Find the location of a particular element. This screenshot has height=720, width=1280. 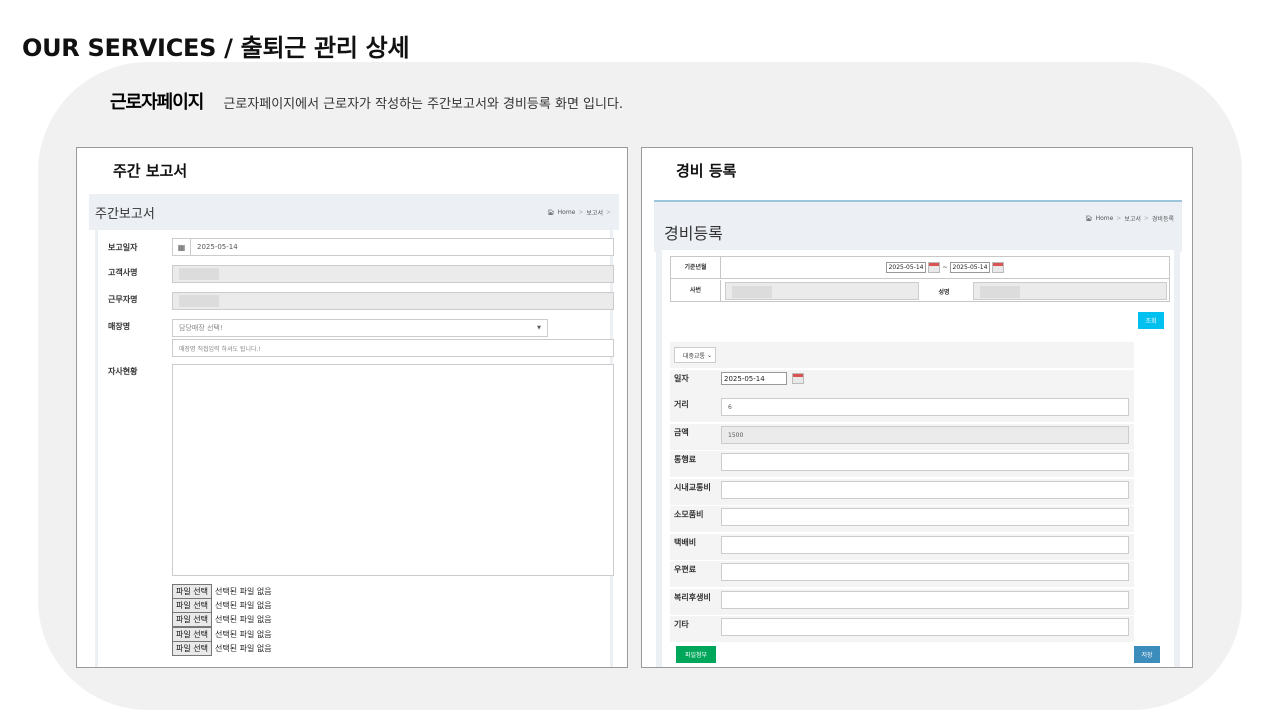

store-direct-placeholder: 매장명 직접입력 하셔도 됩니다.! is located at coordinates (220, 349).